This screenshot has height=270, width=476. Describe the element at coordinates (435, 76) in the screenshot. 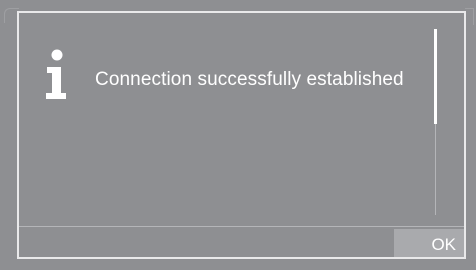

I see `scrollbar-thumb` at that location.